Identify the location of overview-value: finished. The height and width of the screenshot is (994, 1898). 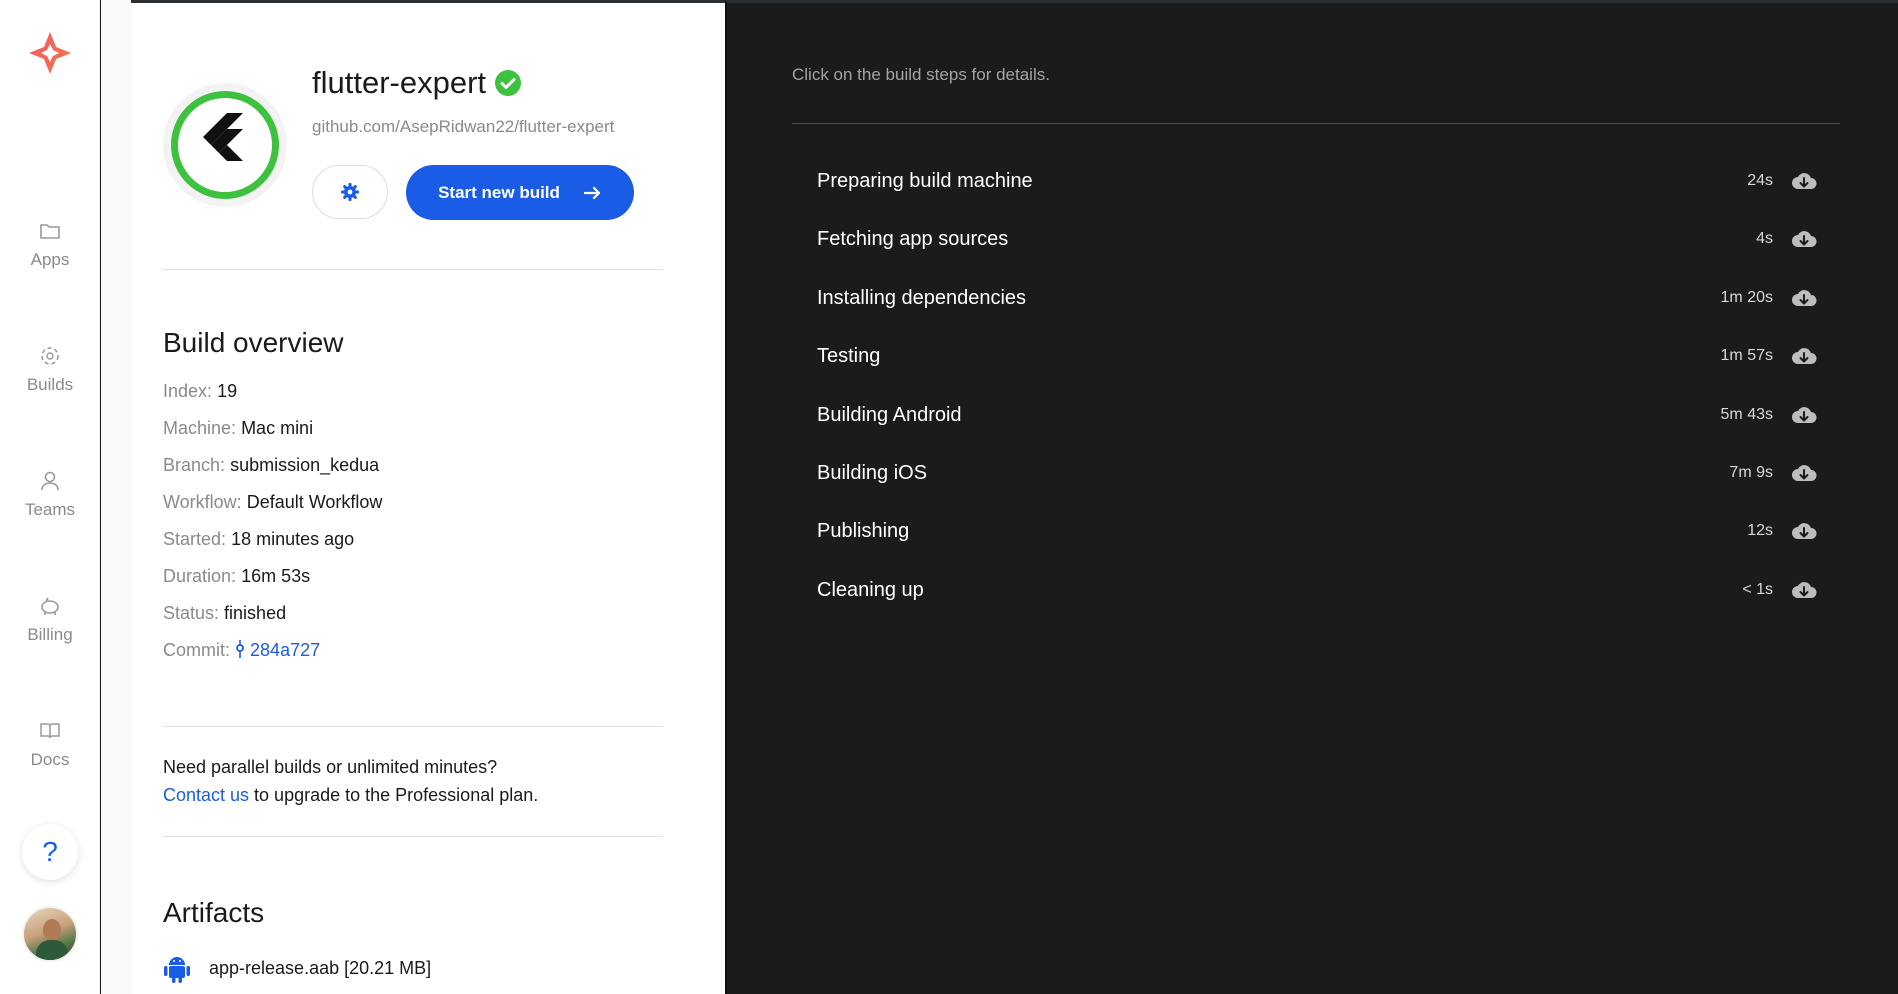
(255, 613).